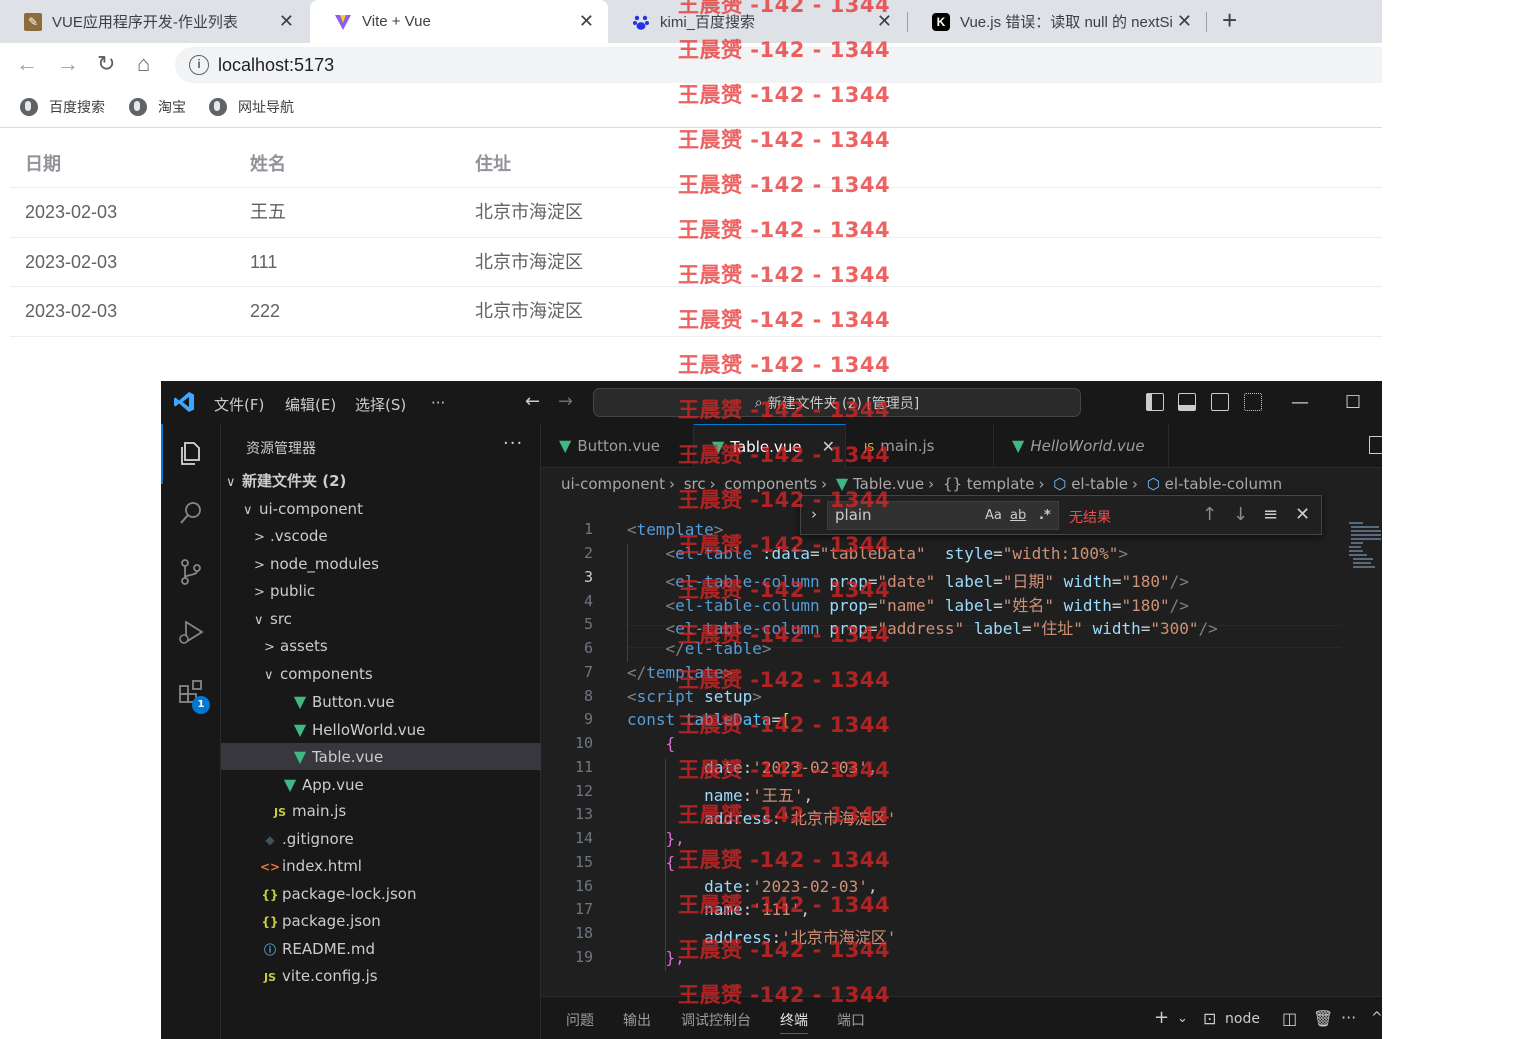 The height and width of the screenshot is (1039, 1536). Describe the element at coordinates (1155, 402) in the screenshot. I see `toggle-sidebar-icon` at that location.